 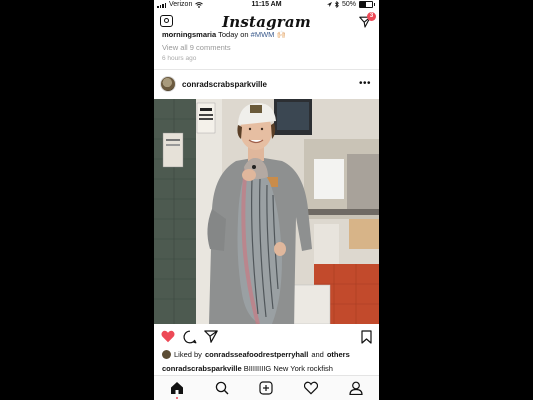 What do you see at coordinates (266, 5) in the screenshot?
I see `status-bar: Verizon 11:15 AM 50%` at bounding box center [266, 5].